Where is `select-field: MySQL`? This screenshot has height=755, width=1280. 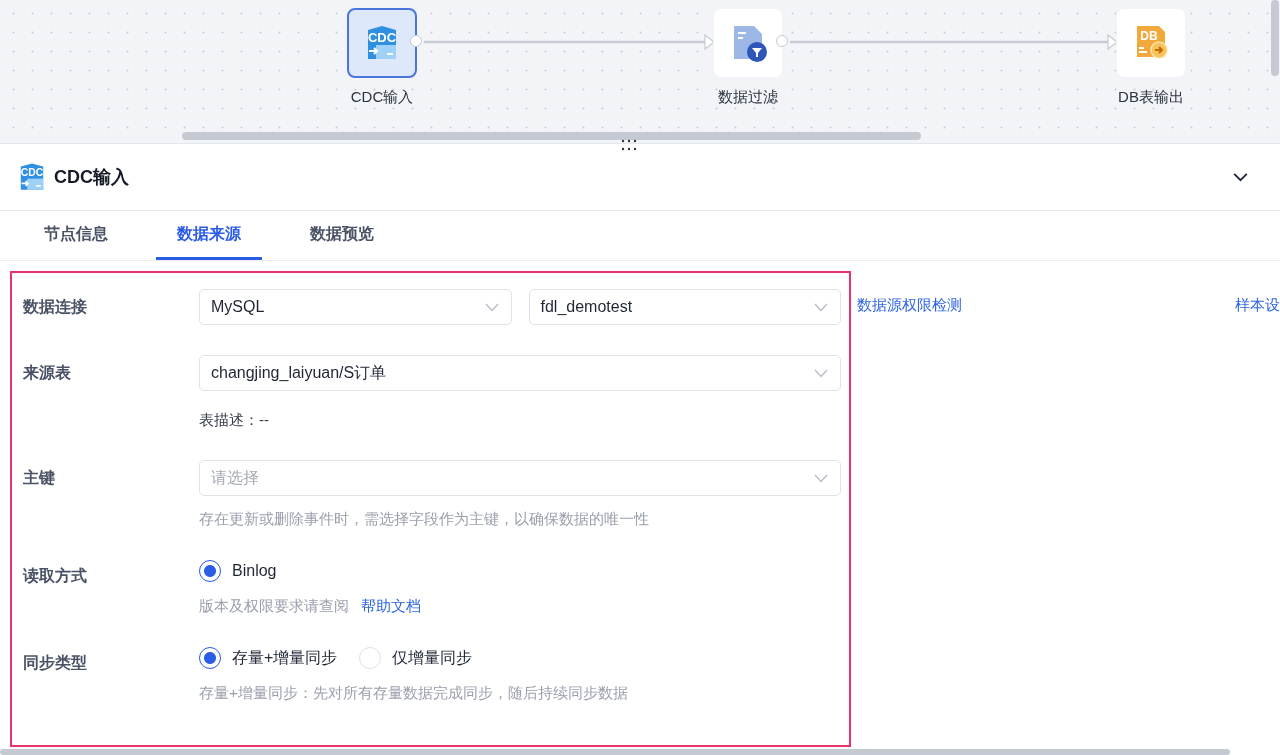 select-field: MySQL is located at coordinates (355, 307).